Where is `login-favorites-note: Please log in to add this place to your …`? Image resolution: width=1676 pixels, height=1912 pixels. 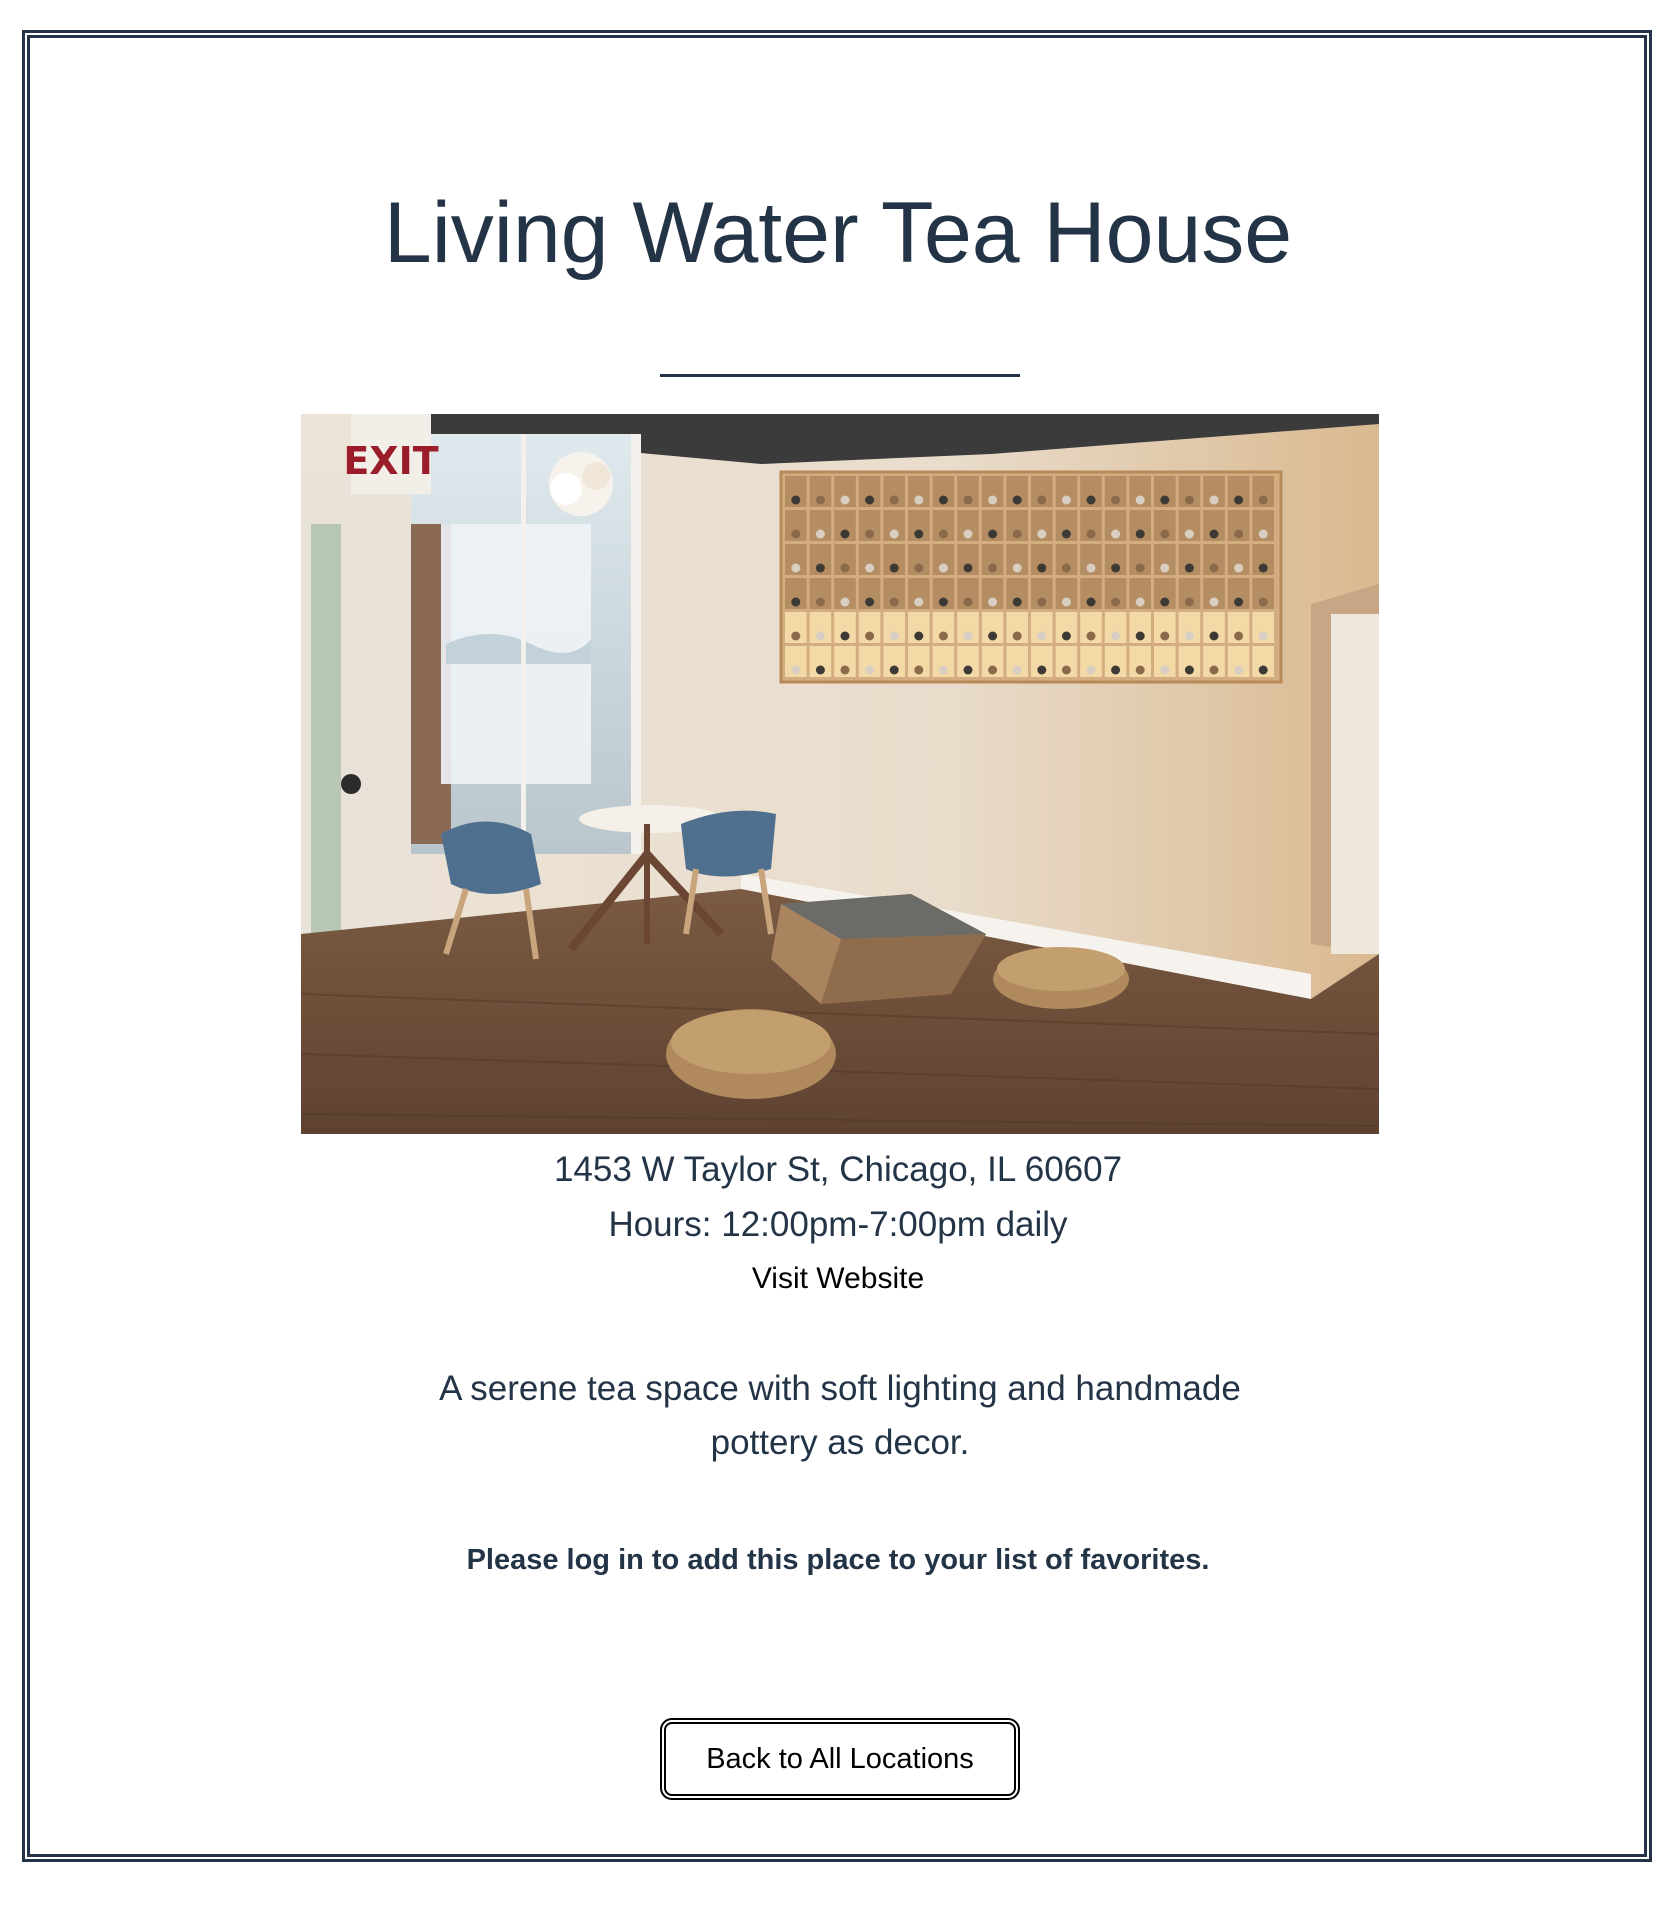
login-favorites-note: Please log in to add this place to your … is located at coordinates (838, 1560).